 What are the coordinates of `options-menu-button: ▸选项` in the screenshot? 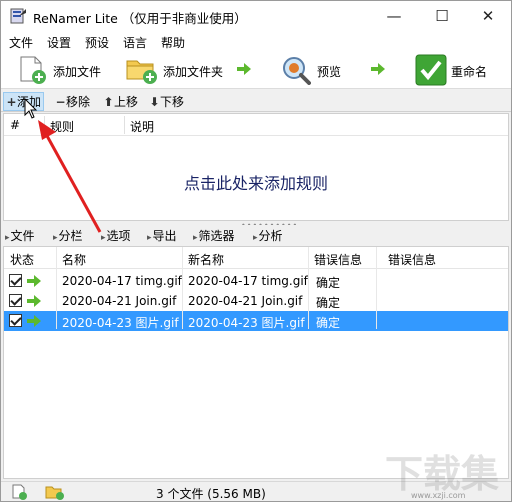 It's located at (116, 235).